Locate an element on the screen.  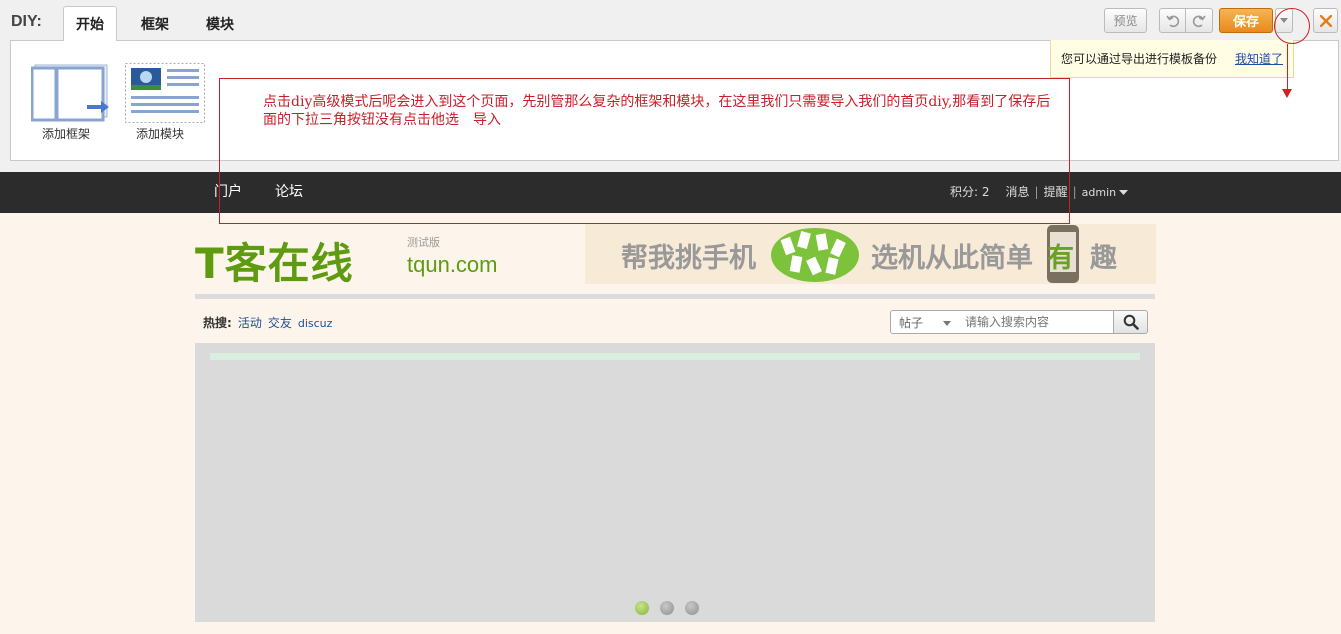
annotation-circle is located at coordinates (1292, 26).